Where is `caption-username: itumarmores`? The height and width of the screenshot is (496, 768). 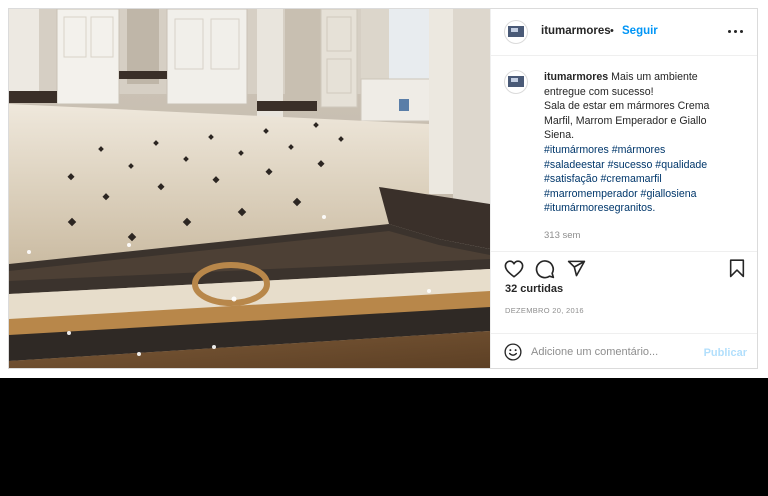
caption-username: itumarmores is located at coordinates (576, 77).